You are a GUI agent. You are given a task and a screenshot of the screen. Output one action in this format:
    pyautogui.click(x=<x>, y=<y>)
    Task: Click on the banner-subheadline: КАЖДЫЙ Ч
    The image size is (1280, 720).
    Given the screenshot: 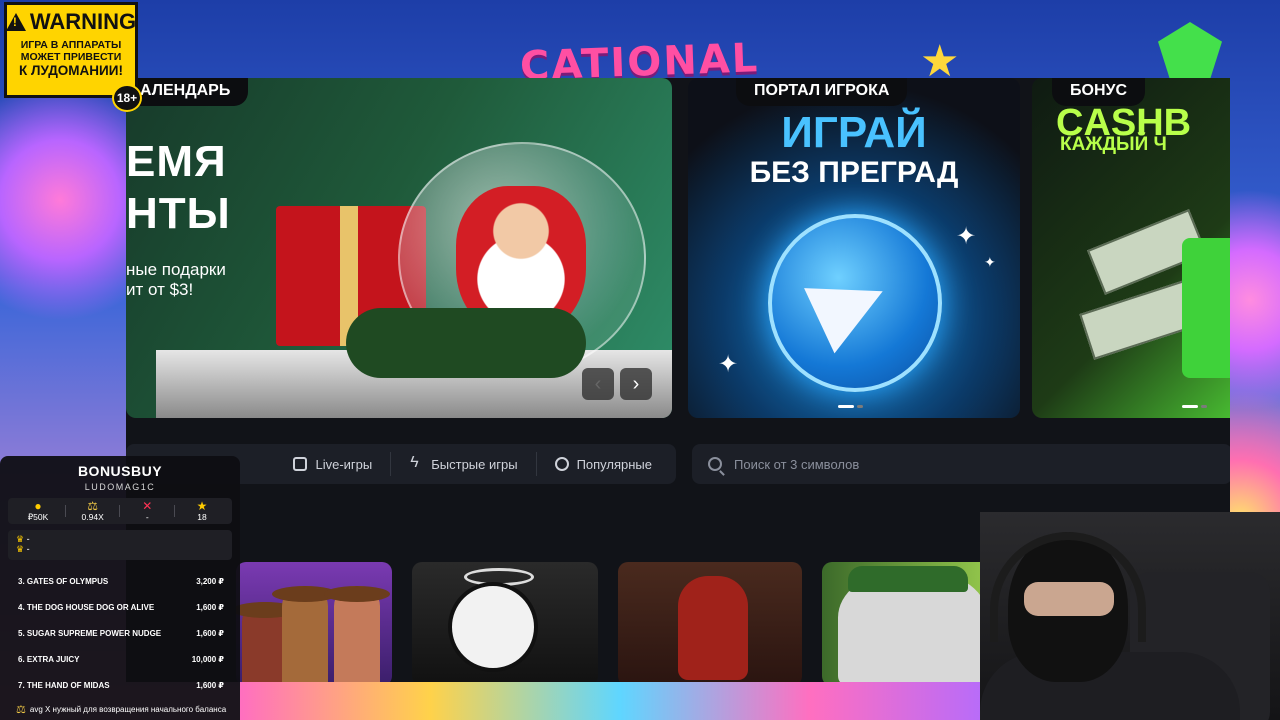 What is the action you would take?
    pyautogui.click(x=1113, y=144)
    